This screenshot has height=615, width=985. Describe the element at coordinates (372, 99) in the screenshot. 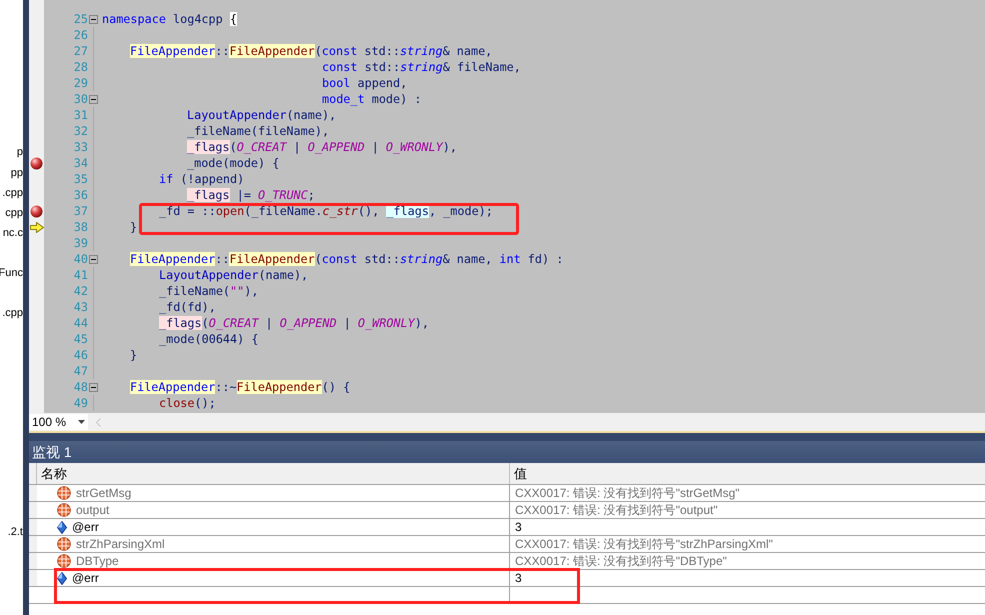

I see `code-line: mode_t mode) :` at that location.